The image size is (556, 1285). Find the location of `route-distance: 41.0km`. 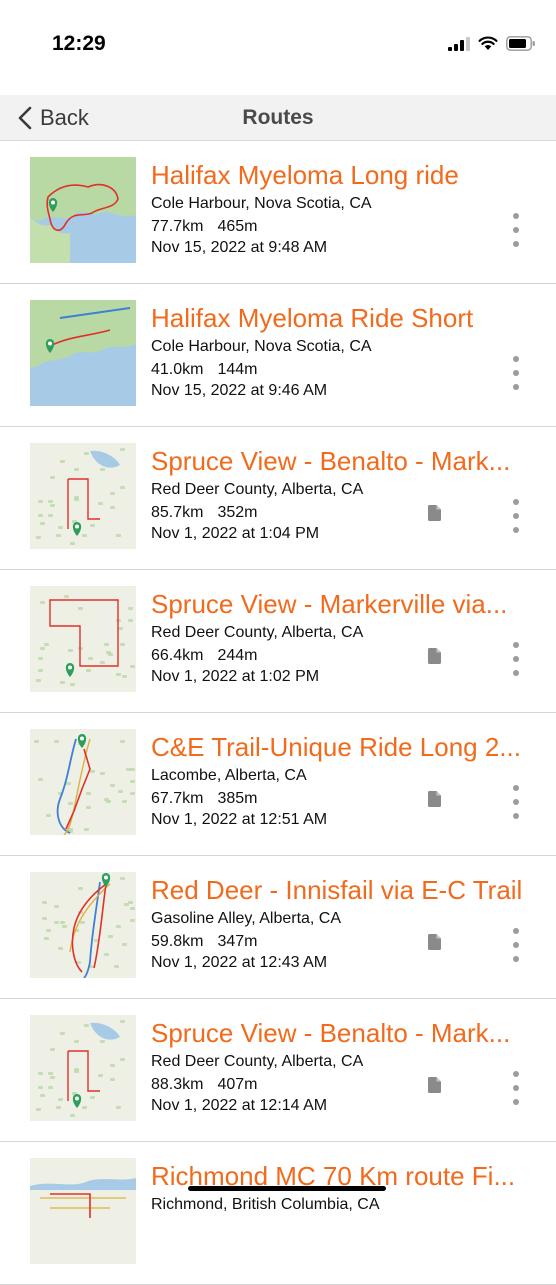

route-distance: 41.0km is located at coordinates (177, 369).